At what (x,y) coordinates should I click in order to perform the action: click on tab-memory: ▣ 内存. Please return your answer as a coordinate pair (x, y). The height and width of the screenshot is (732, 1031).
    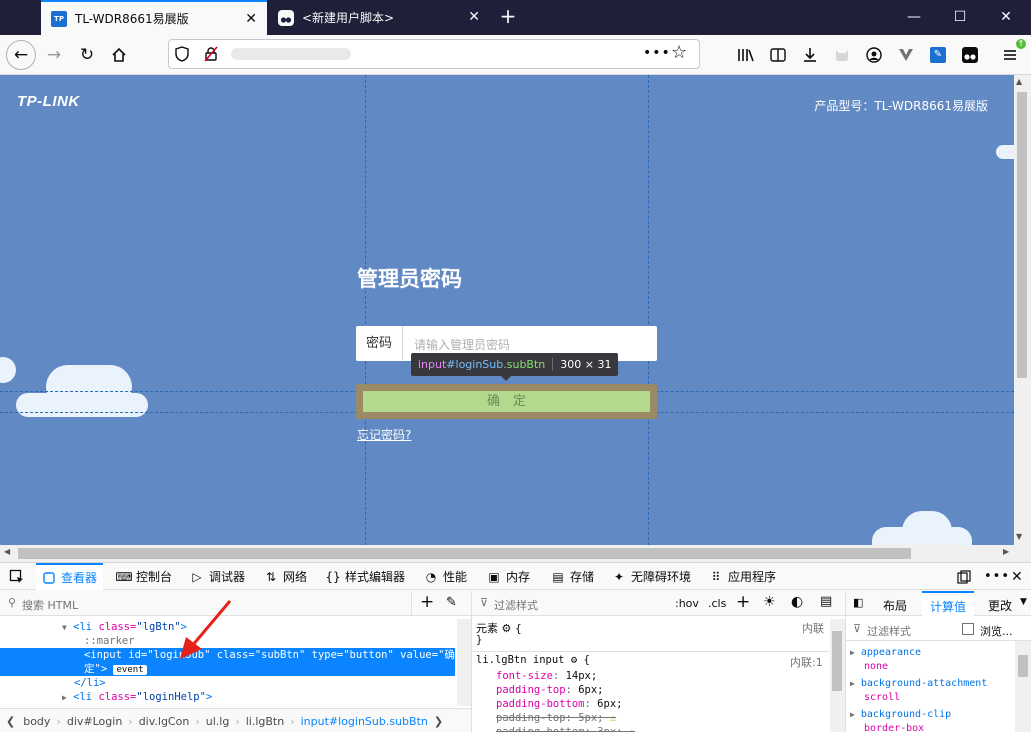
    Looking at the image, I should click on (508, 576).